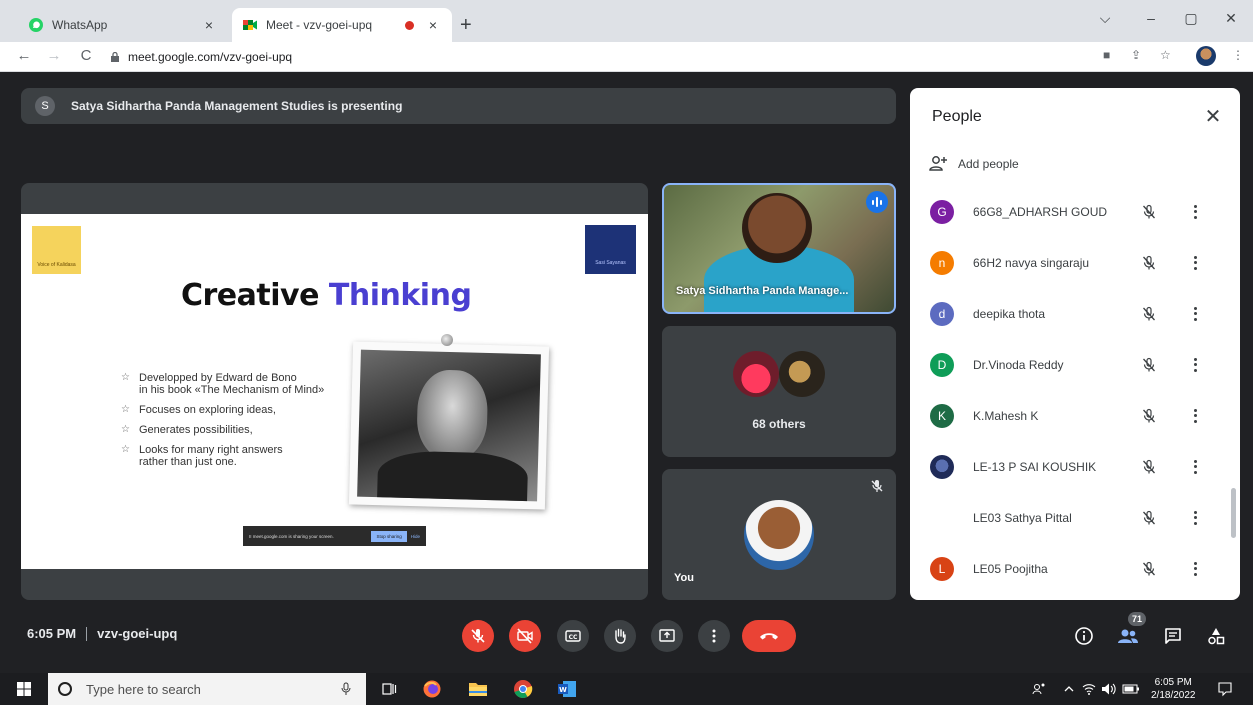 The height and width of the screenshot is (705, 1253). What do you see at coordinates (1213, 117) in the screenshot?
I see `close-panel-icon: ✕` at bounding box center [1213, 117].